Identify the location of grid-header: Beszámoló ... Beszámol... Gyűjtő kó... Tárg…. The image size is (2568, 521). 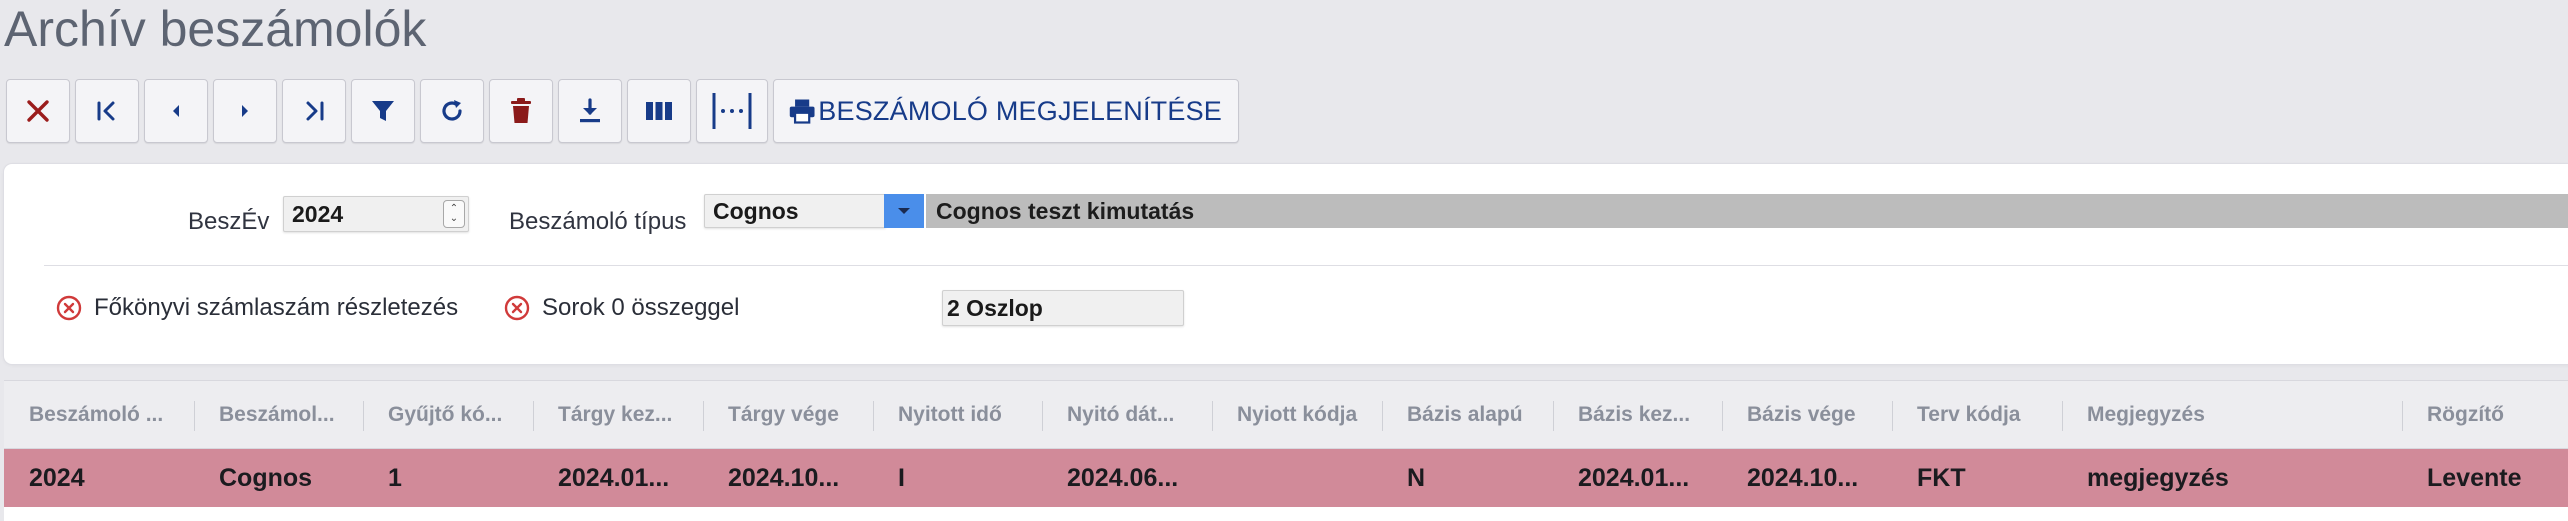
(1286, 415).